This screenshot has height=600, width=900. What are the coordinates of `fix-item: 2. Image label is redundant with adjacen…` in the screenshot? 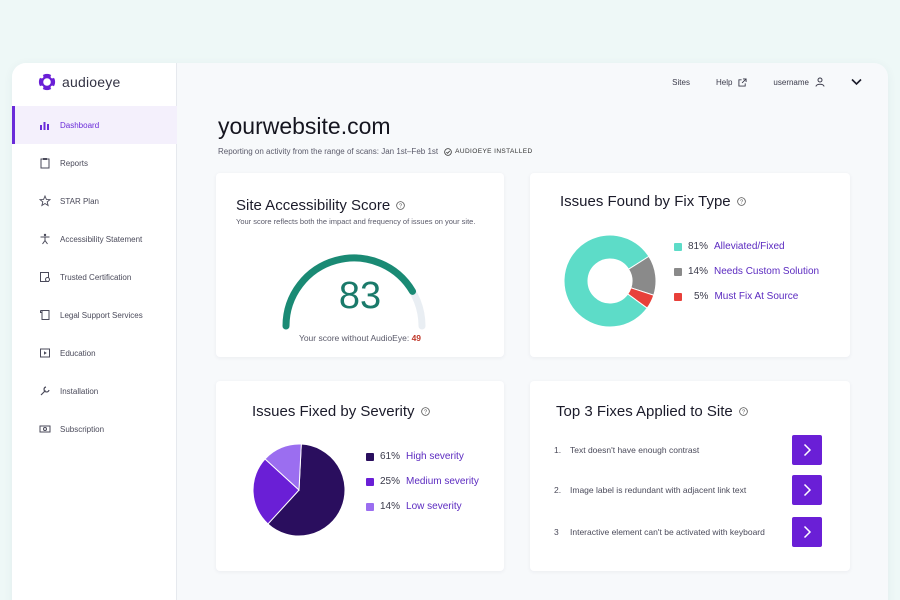 It's located at (688, 490).